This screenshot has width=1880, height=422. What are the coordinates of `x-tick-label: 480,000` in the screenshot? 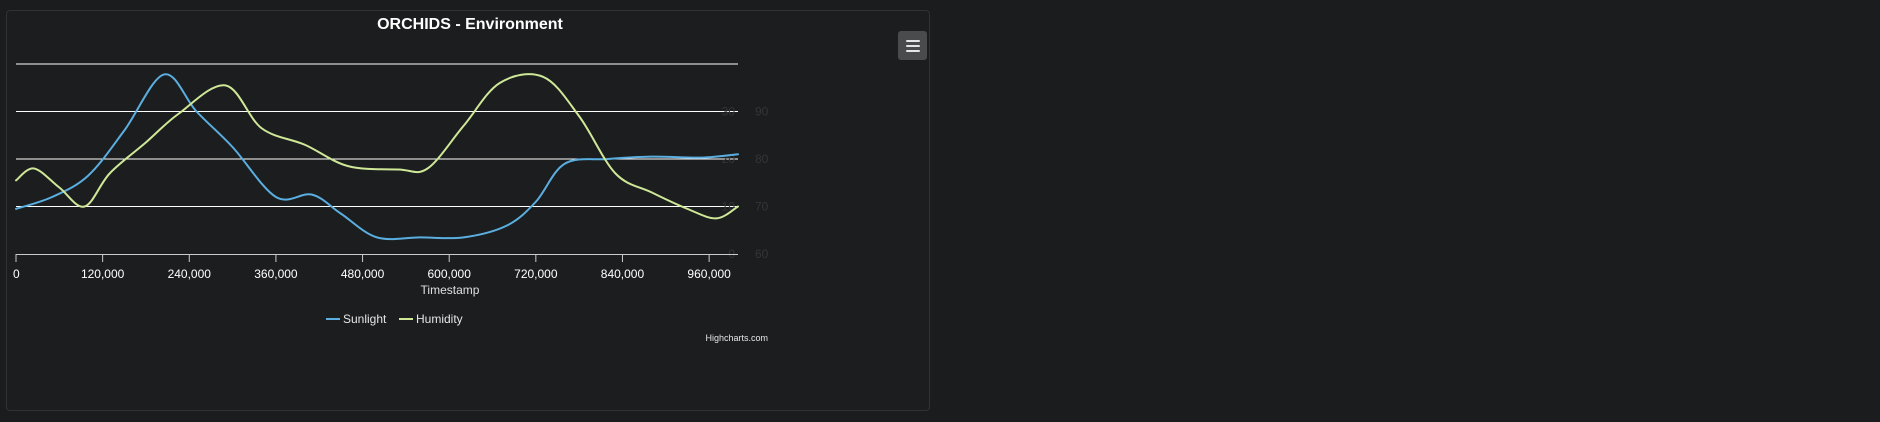 It's located at (363, 274).